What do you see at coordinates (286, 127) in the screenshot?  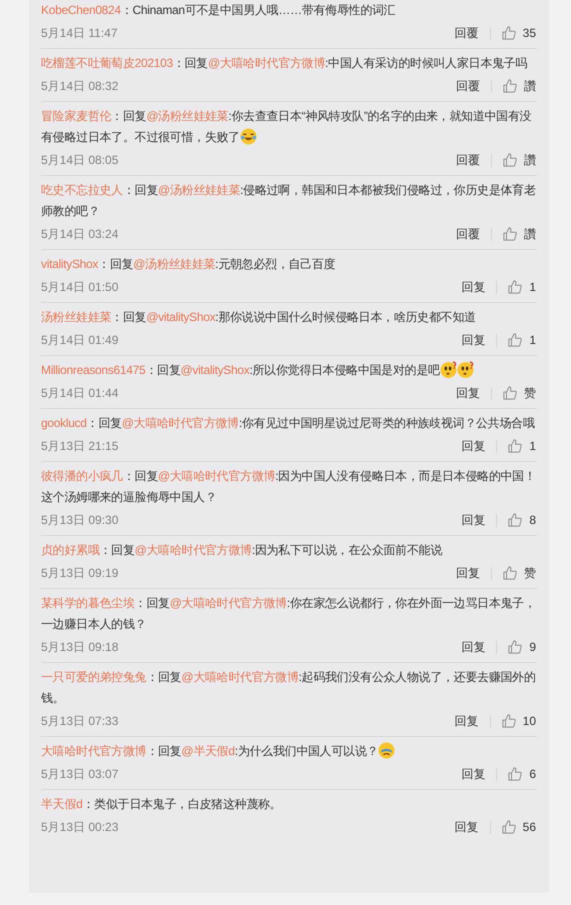 I see `comment-text: 冒险家麦哲伦：回复@汤粉丝娃娃菜:你去查查日本“神风特攻队”的名字的由来，就知道中国有没有侵略过日本了。不过很可惜，失败了` at bounding box center [286, 127].